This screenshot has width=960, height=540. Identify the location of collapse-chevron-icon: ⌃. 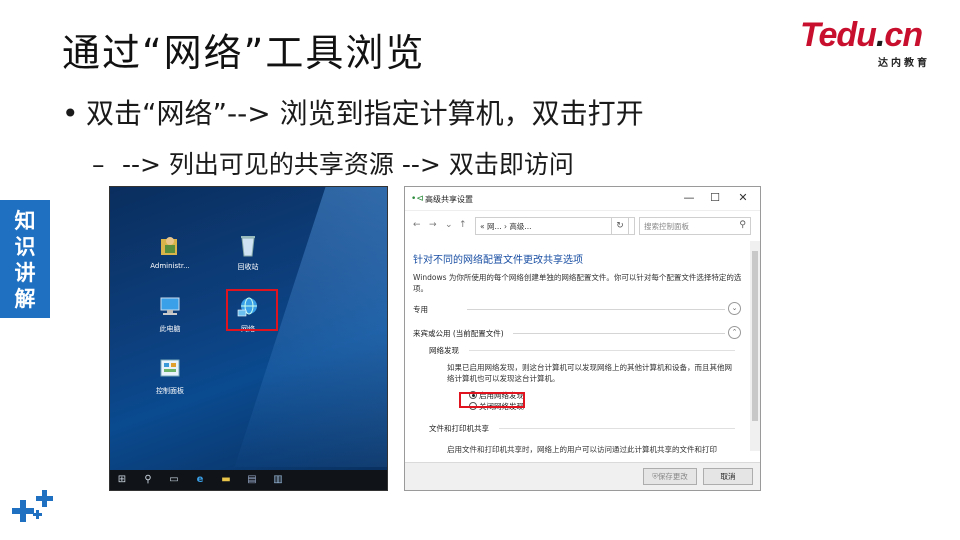
(734, 332).